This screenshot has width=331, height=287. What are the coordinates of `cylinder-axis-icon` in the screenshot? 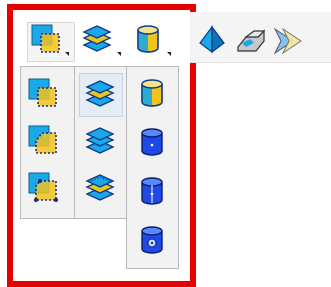 It's located at (152, 191).